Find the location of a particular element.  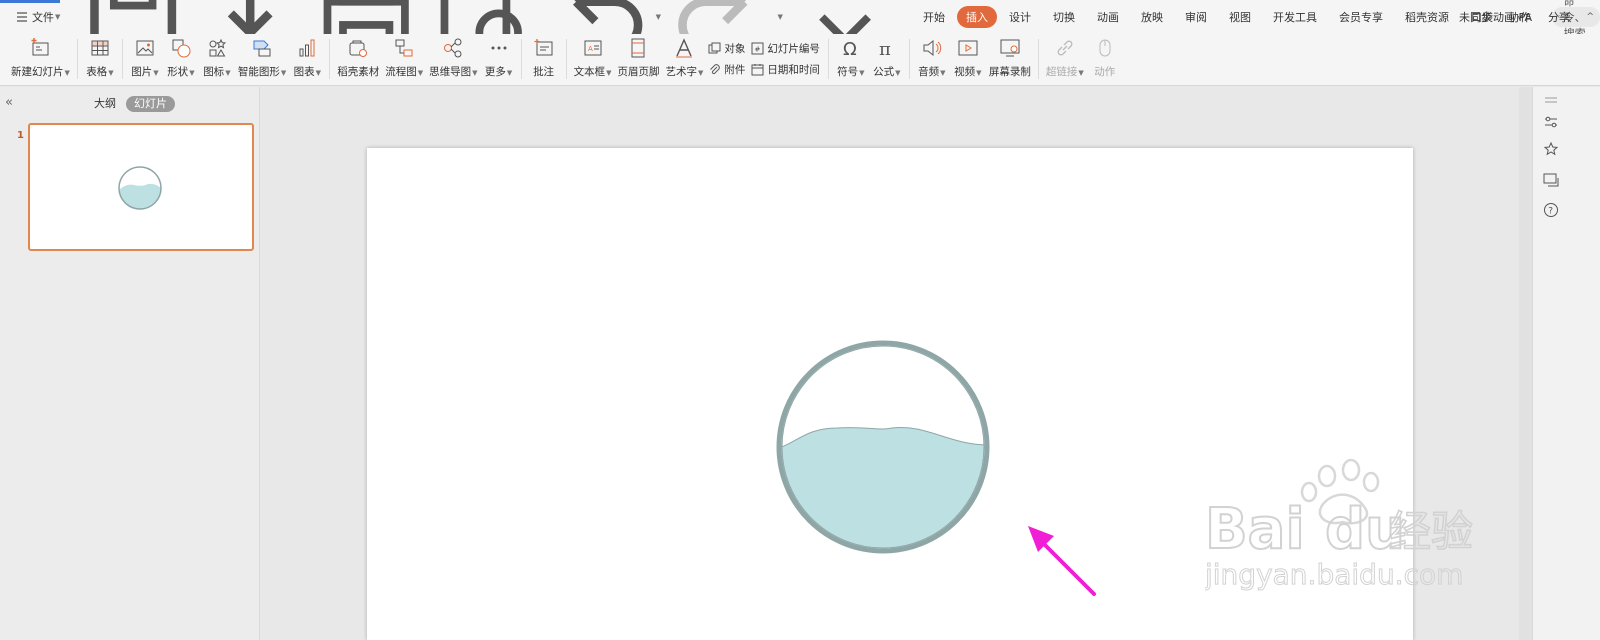

header-footer-button: 页眉页脚 is located at coordinates (638, 58).